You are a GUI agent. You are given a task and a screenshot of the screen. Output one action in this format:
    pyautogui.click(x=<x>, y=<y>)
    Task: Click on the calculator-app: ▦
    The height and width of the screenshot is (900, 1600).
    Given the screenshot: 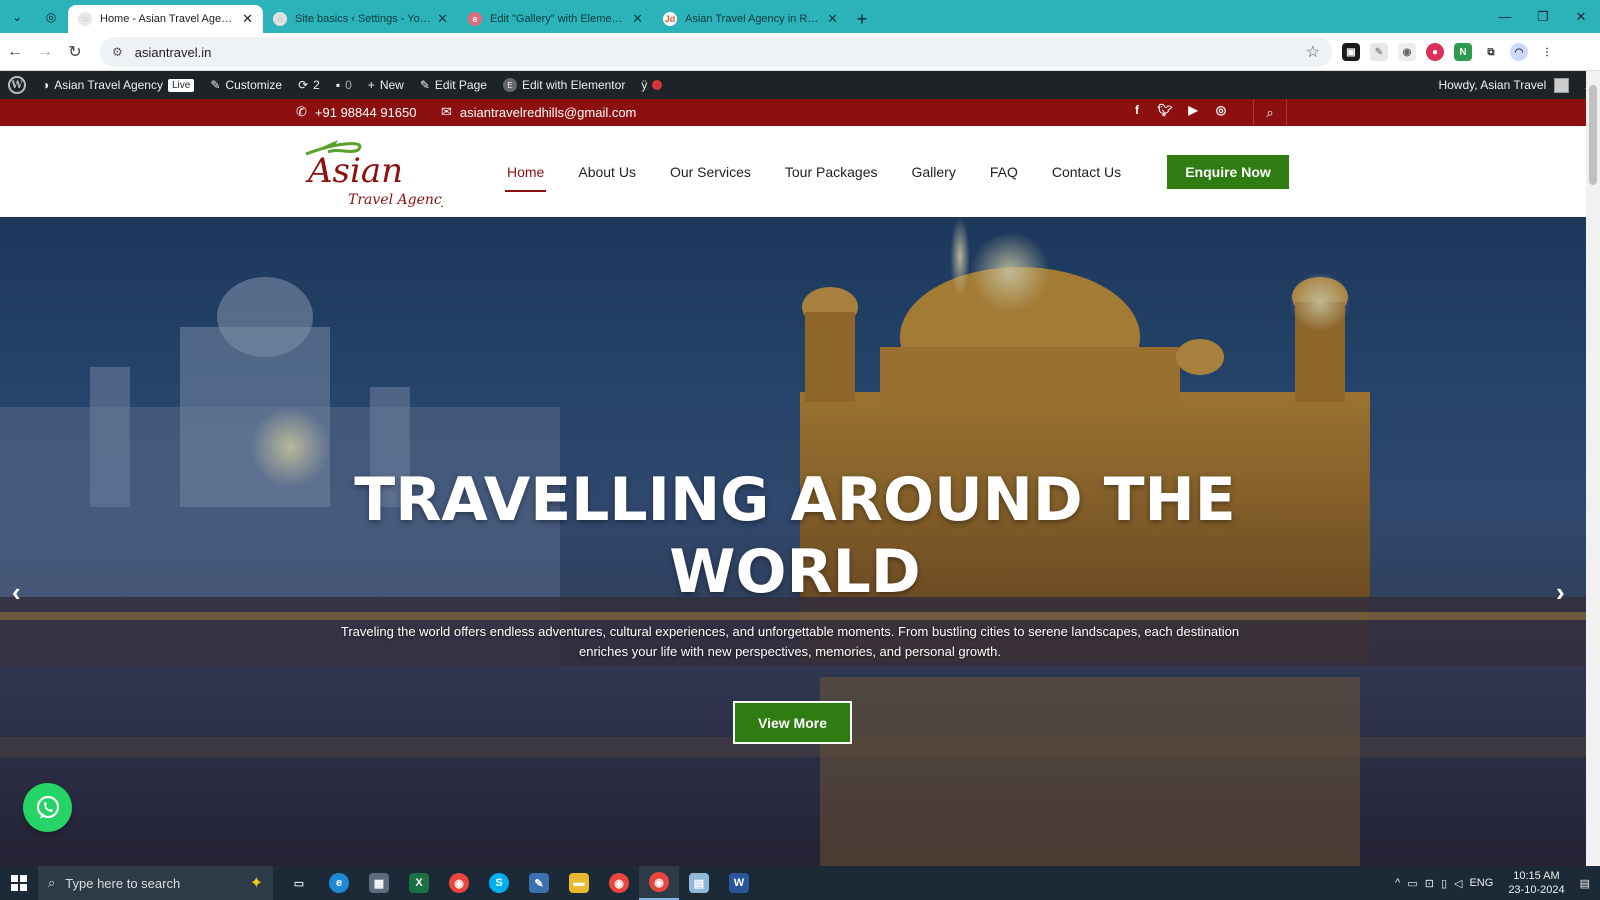 What is the action you would take?
    pyautogui.click(x=379, y=883)
    